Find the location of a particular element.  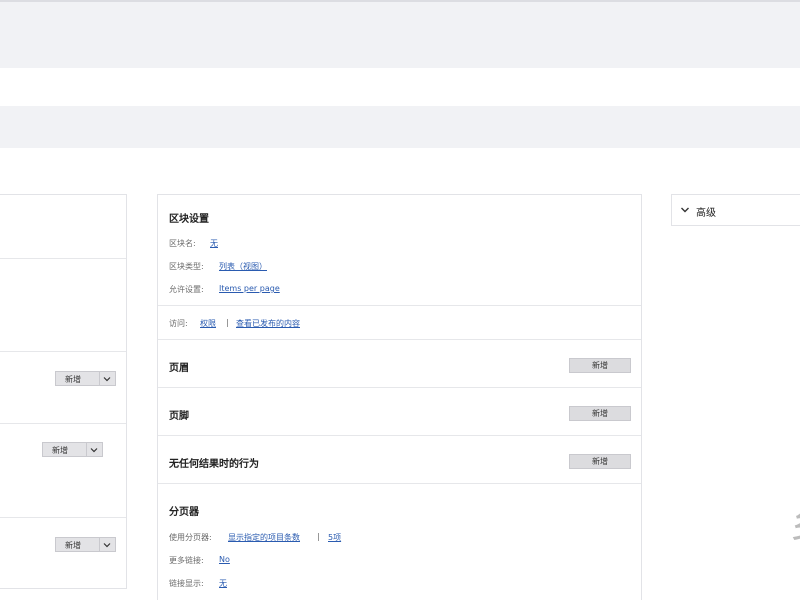

block-type-link: 列表（视图） is located at coordinates (243, 266).